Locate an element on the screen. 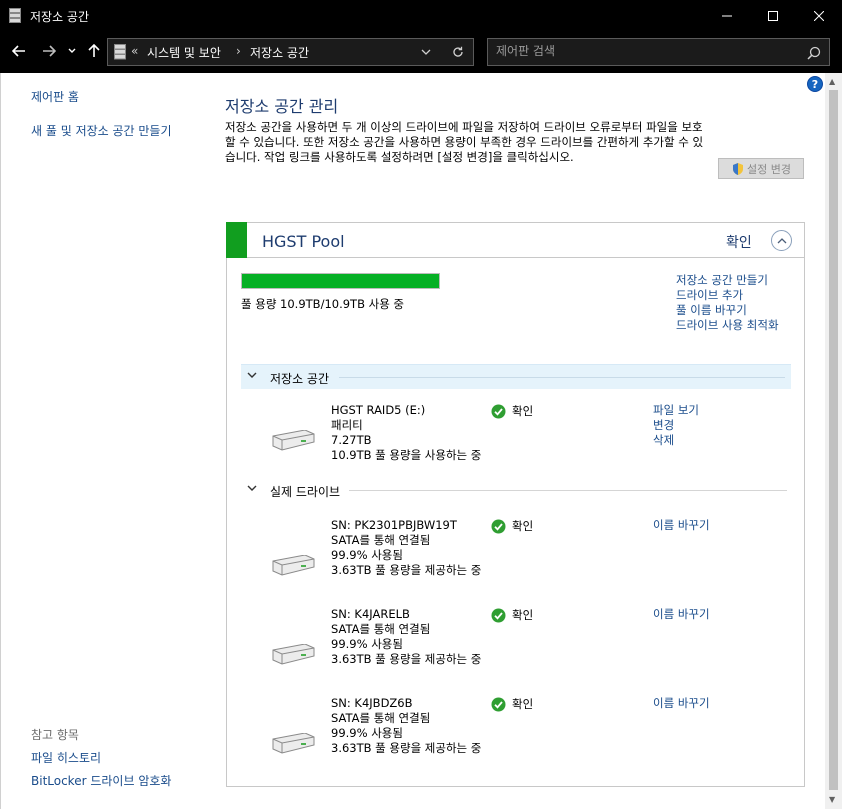 Image resolution: width=842 pixels, height=809 pixels. up-button is located at coordinates (94, 51).